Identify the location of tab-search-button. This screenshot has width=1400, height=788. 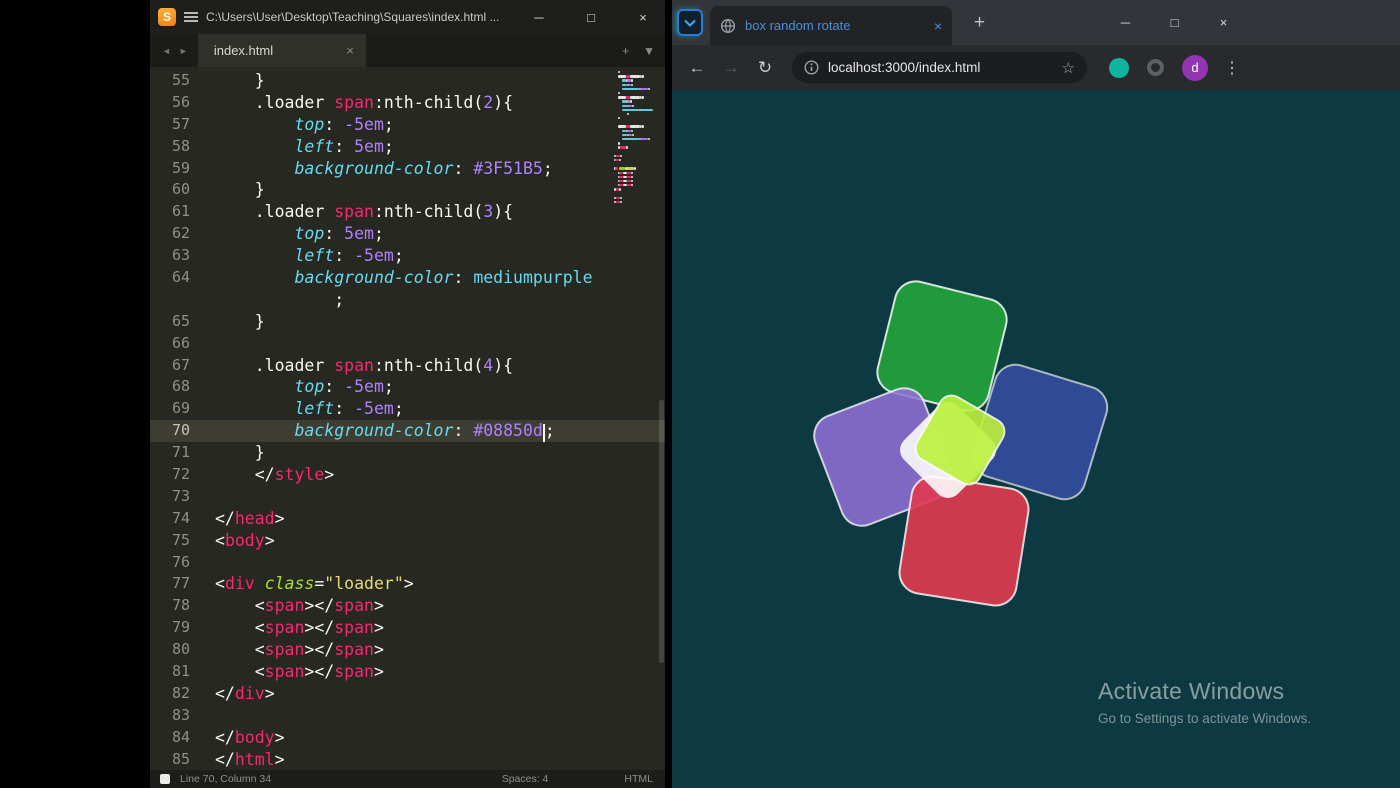
(690, 22).